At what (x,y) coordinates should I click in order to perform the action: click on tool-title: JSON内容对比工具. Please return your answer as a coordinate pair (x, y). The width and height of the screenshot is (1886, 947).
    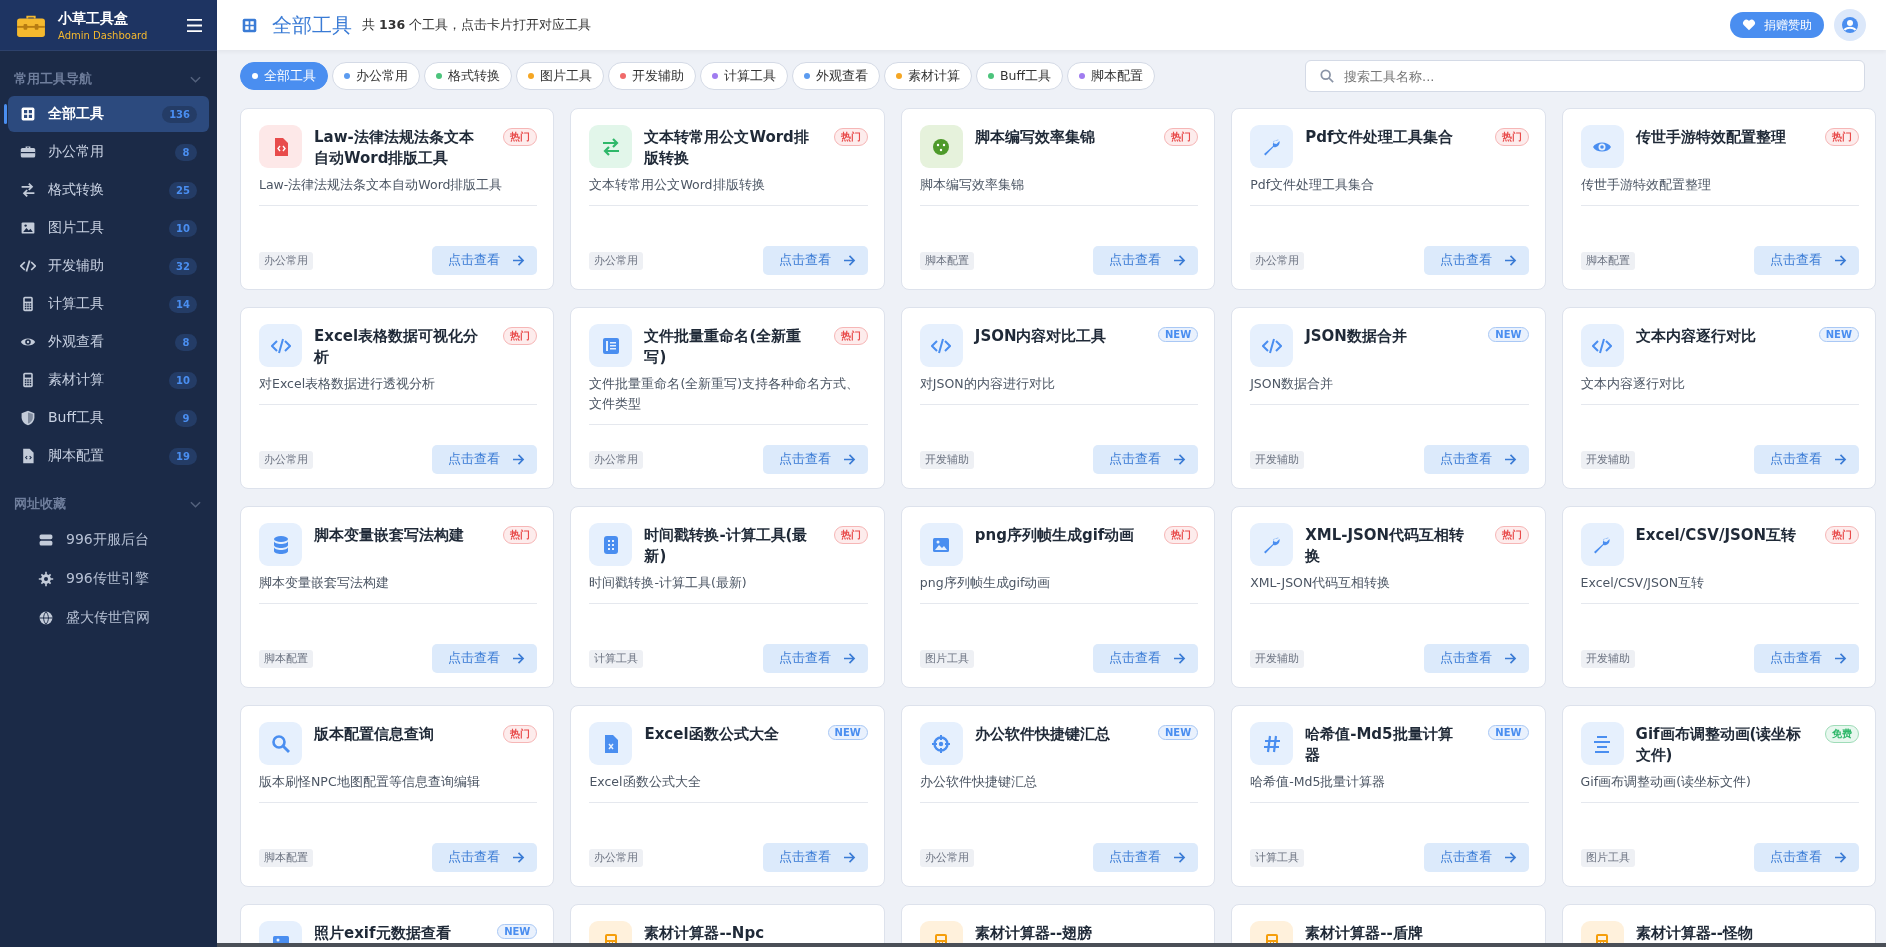
    Looking at the image, I should click on (1041, 336).